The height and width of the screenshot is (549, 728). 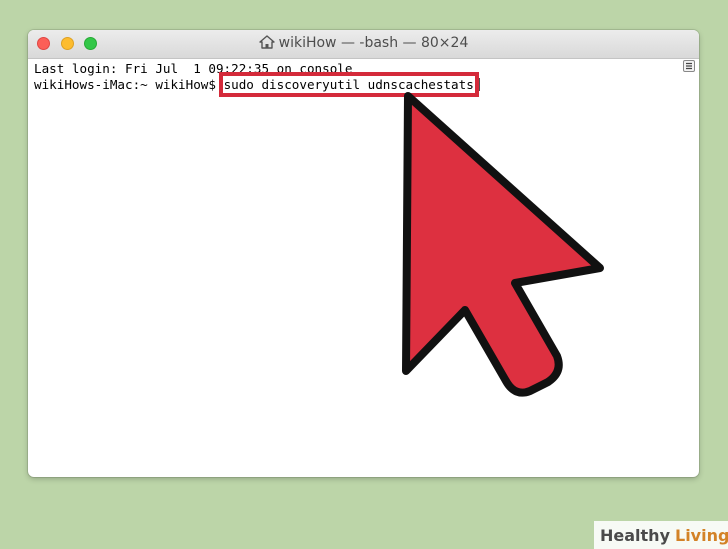 I want to click on healthy-living-logo: Healthy Living, so click(x=661, y=535).